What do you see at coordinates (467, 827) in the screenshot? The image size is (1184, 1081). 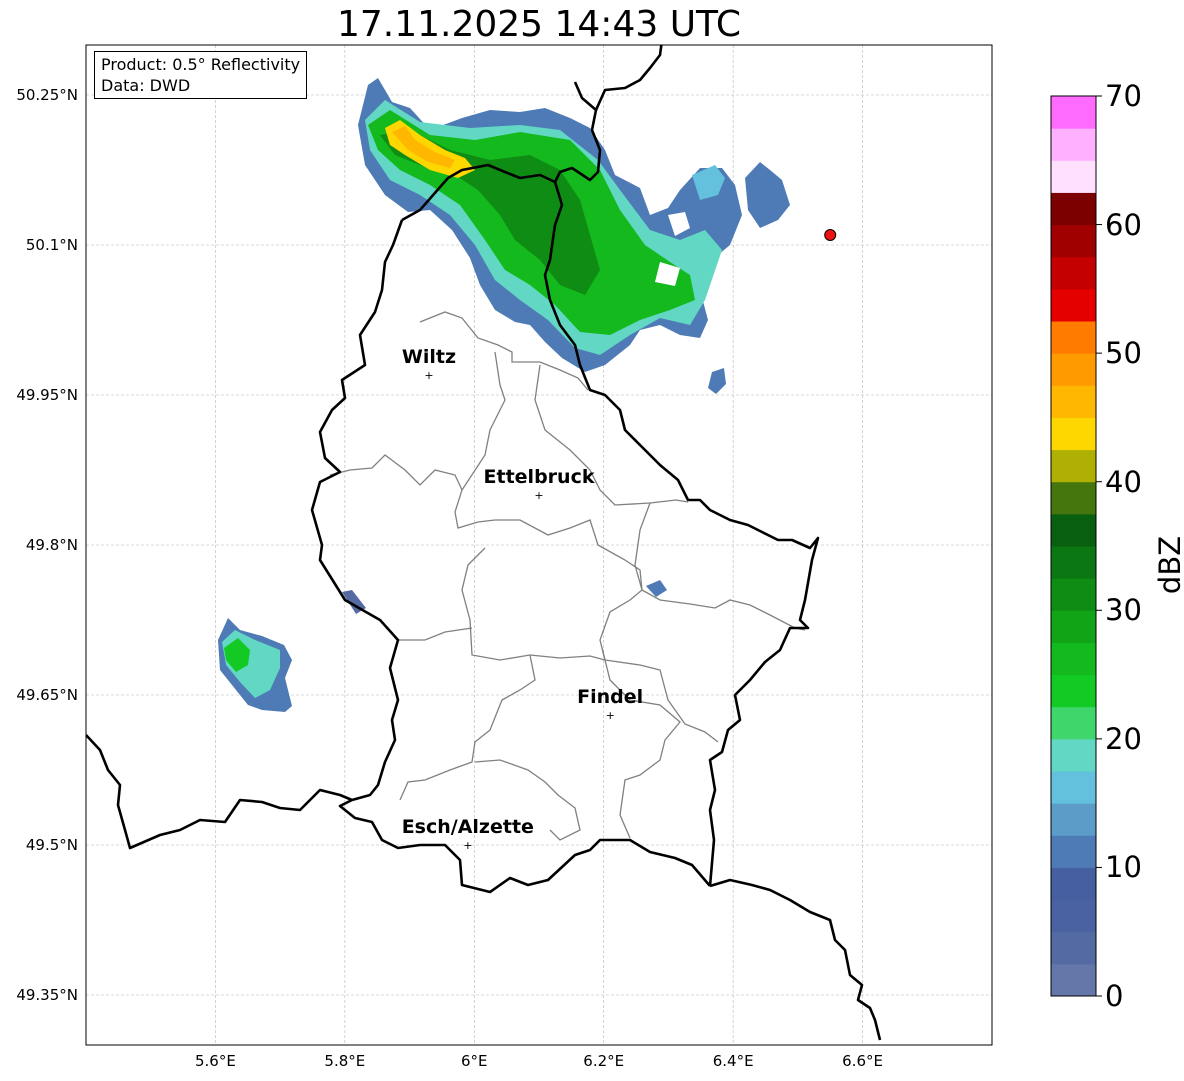 I see `place-label: Esch/Alzette` at bounding box center [467, 827].